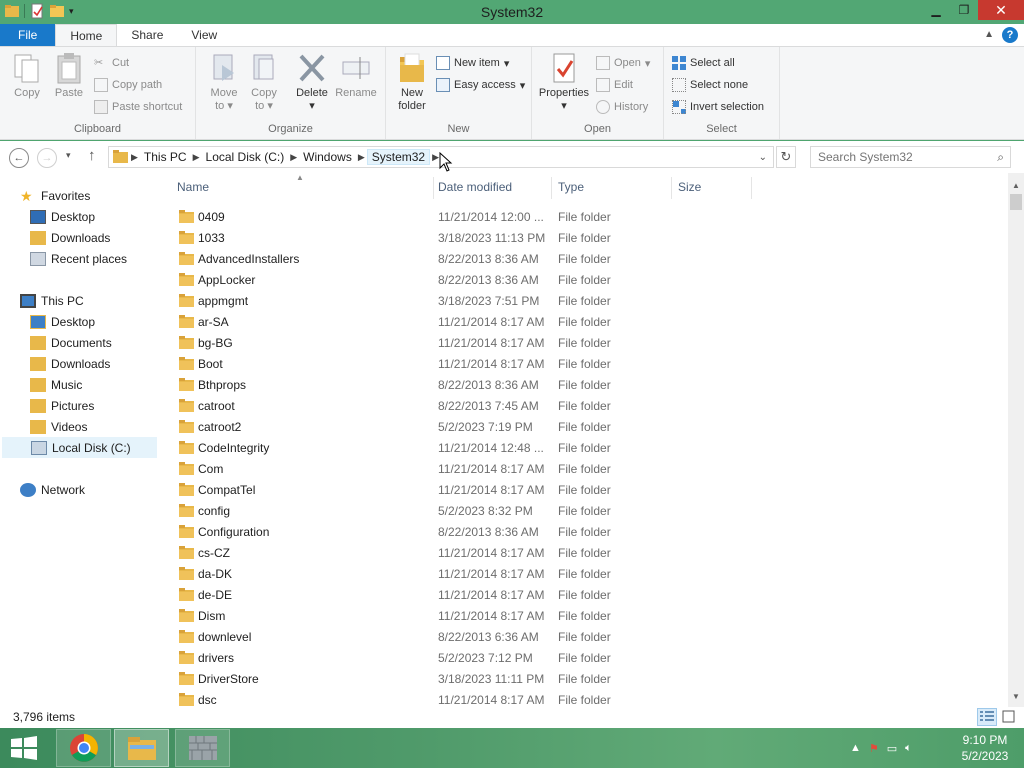 The image size is (1024, 768). Describe the element at coordinates (718, 107) in the screenshot. I see `invert-selection-button: Invert selection` at that location.